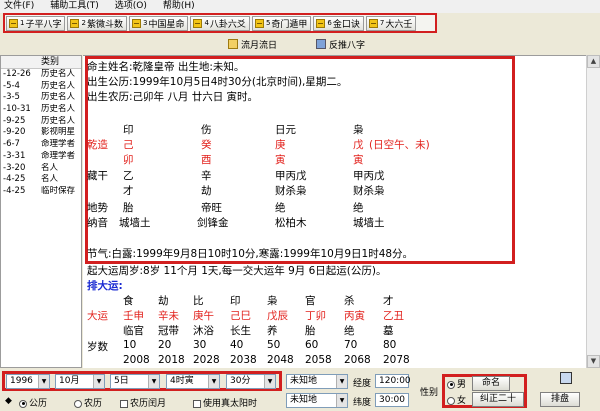  What do you see at coordinates (566, 378) in the screenshot?
I see `save-icon` at bounding box center [566, 378].